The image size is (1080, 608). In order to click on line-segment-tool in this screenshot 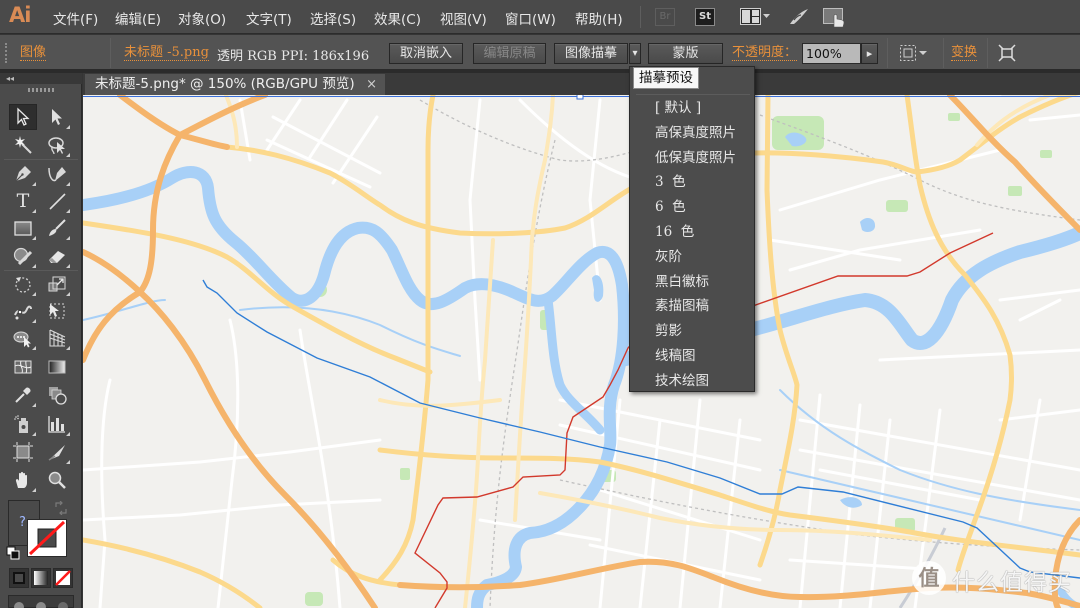, I will do `click(57, 201)`.